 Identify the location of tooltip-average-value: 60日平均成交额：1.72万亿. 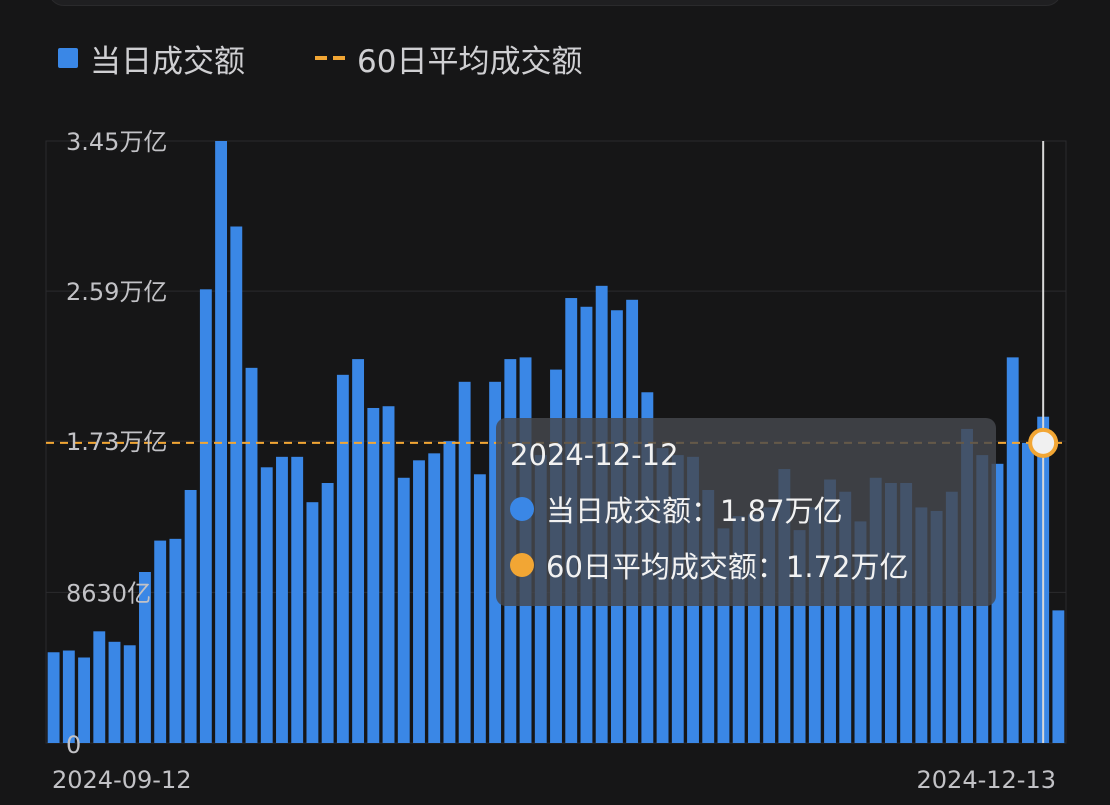
(727, 567).